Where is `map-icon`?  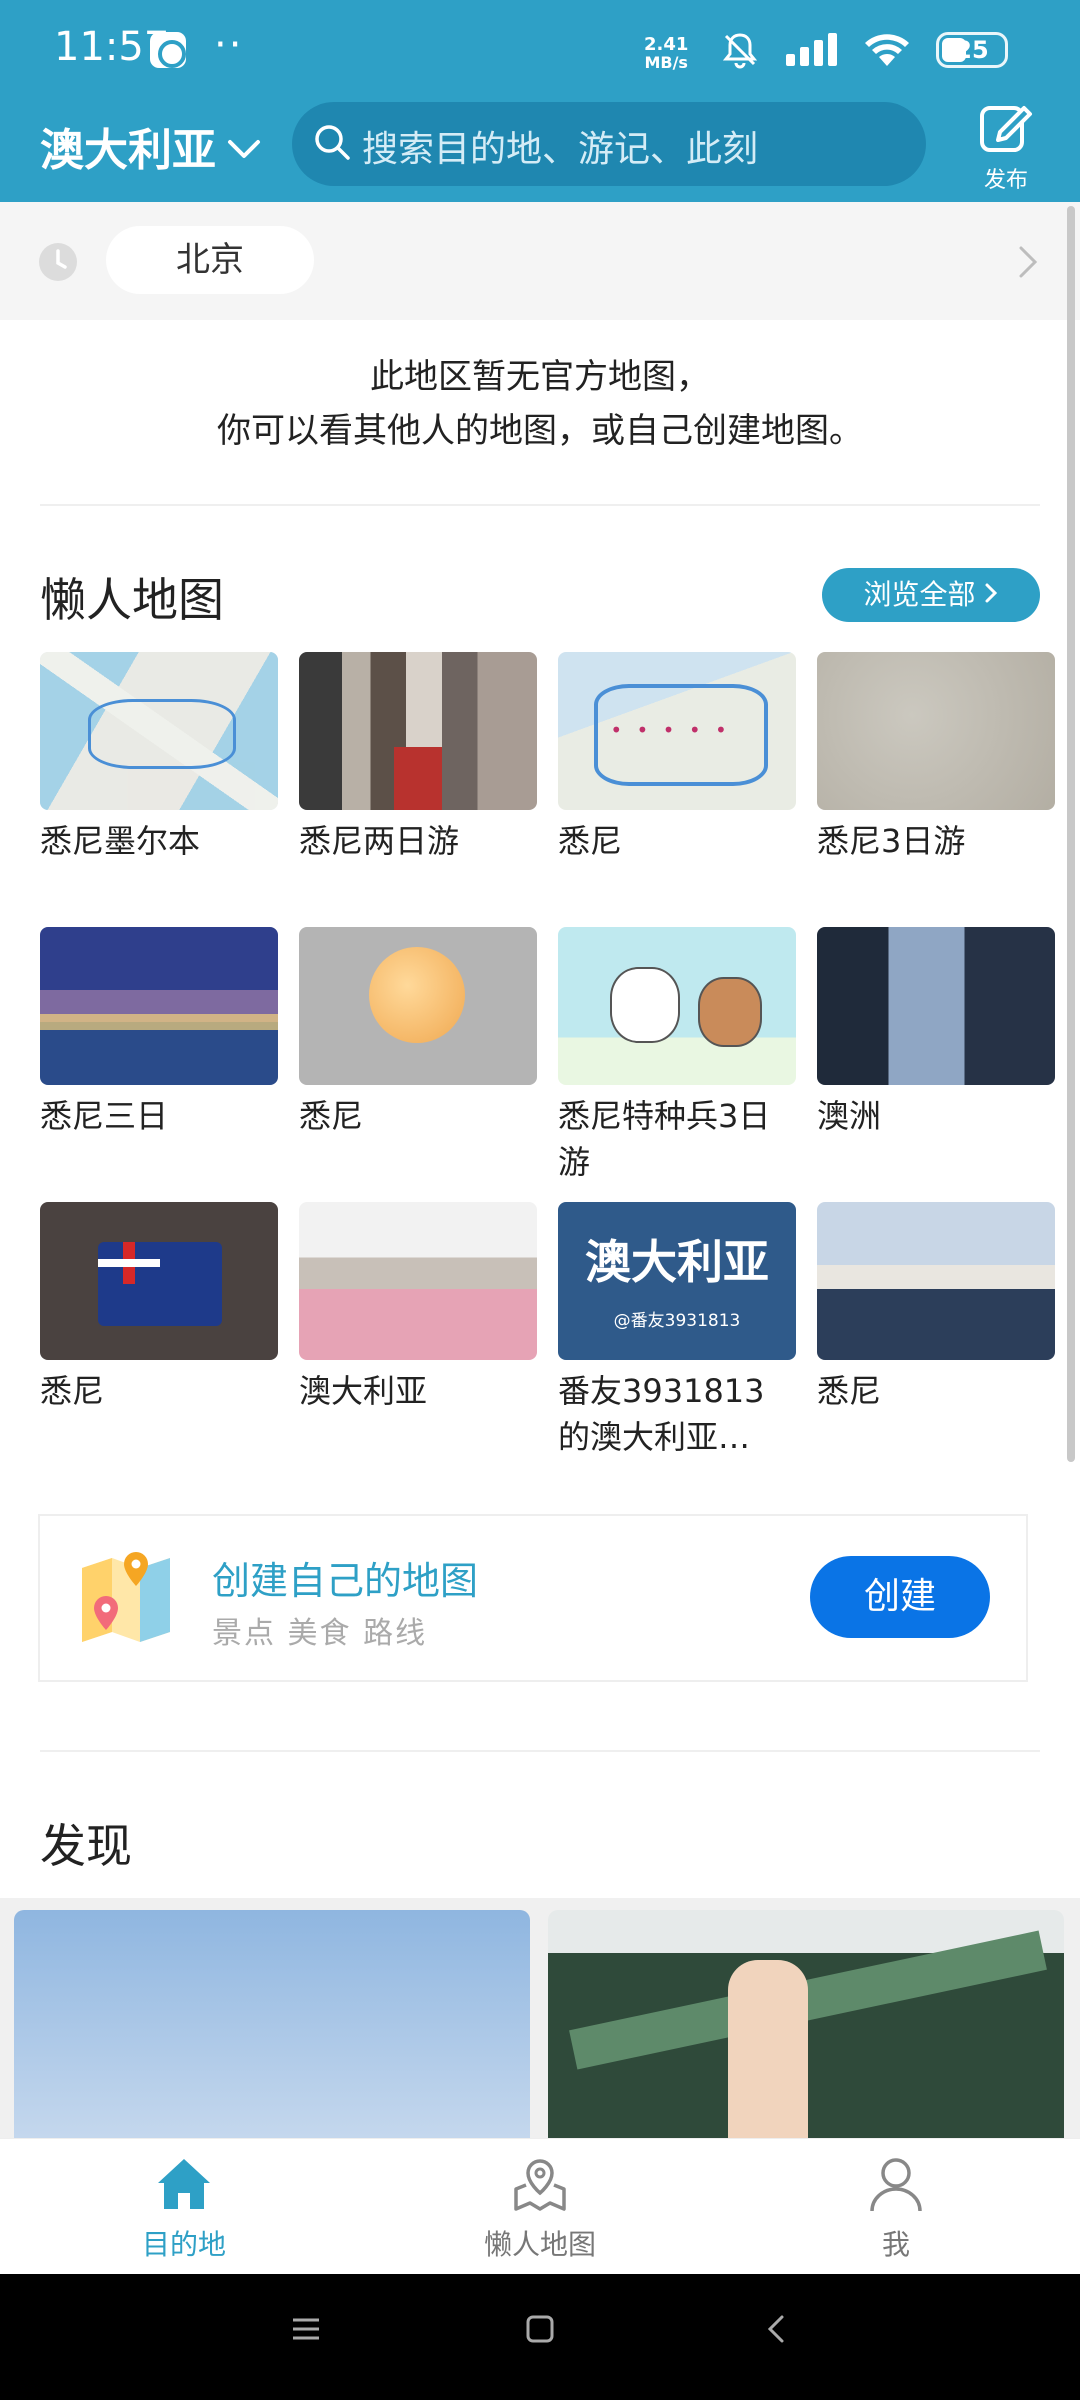
map-icon is located at coordinates (540, 2188).